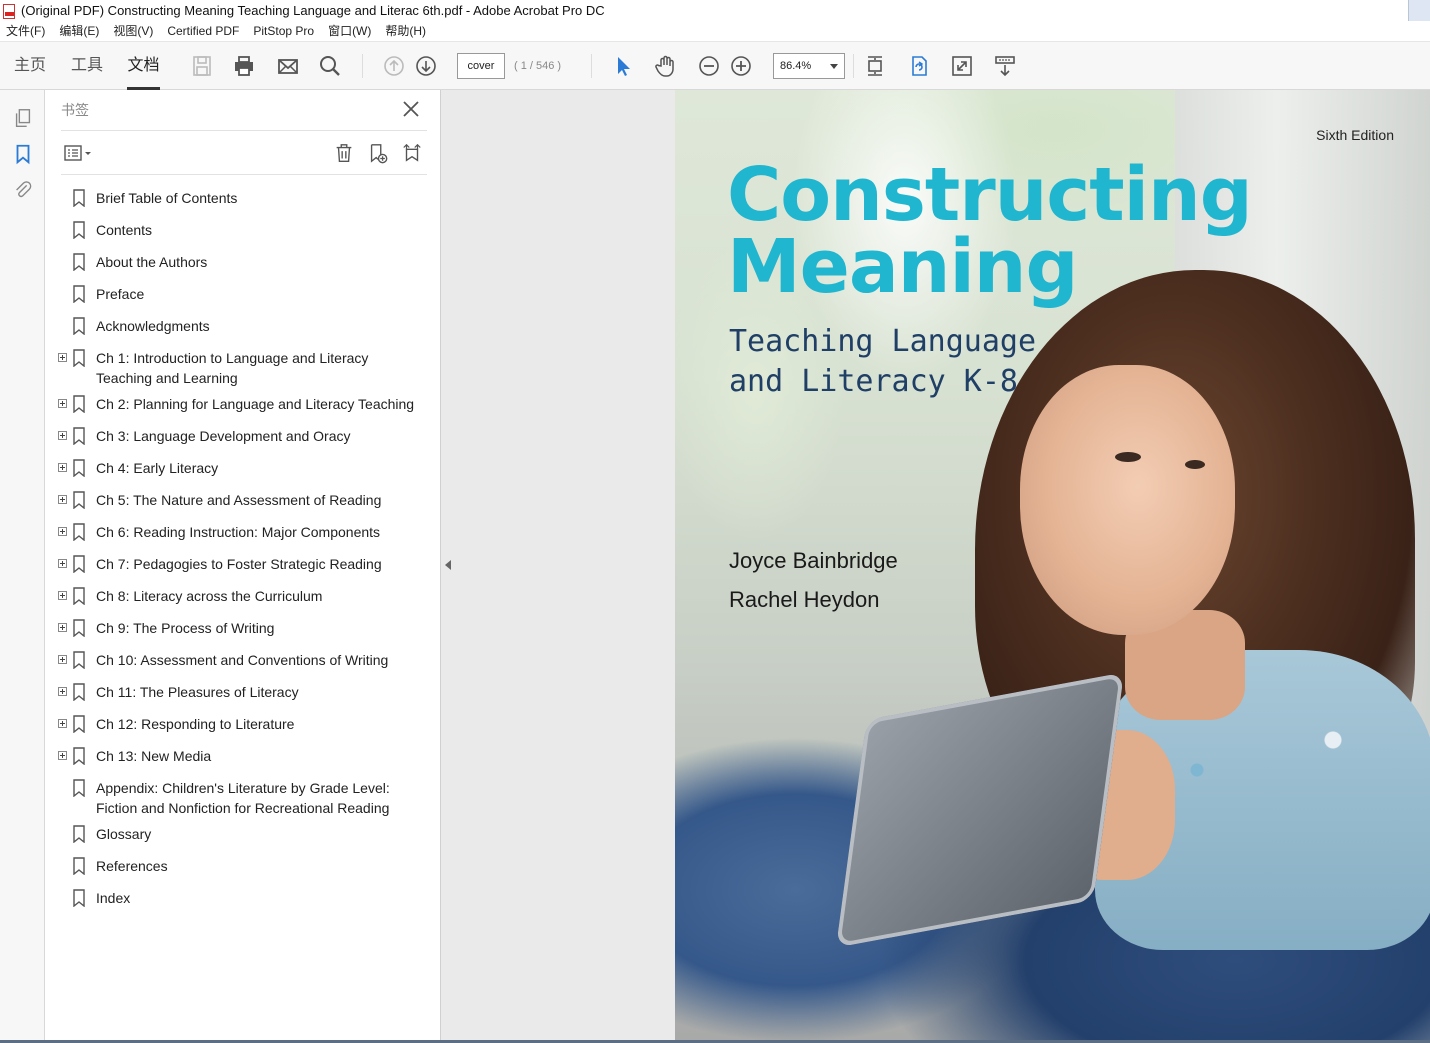  What do you see at coordinates (558, 566) in the screenshot?
I see `document-gutter` at bounding box center [558, 566].